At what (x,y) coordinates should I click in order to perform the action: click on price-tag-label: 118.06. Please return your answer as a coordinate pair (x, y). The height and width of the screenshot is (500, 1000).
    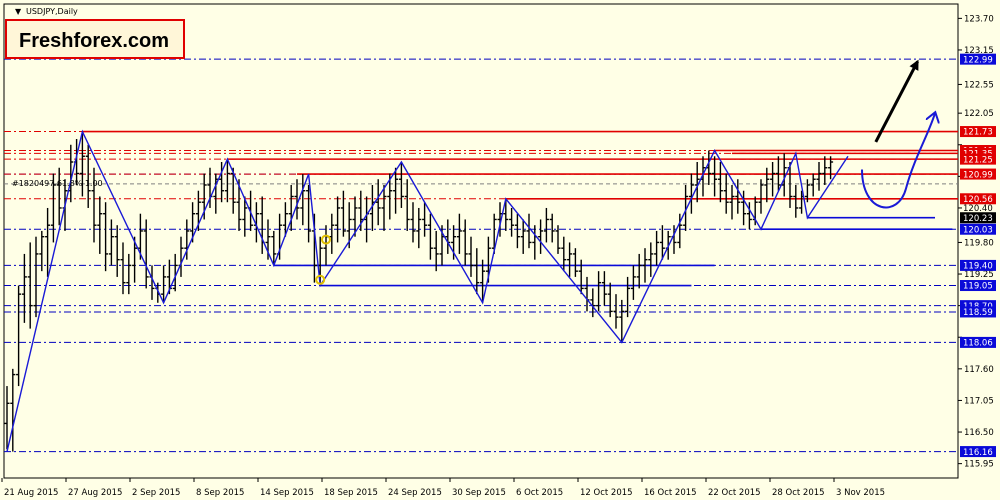
    Looking at the image, I should click on (978, 344).